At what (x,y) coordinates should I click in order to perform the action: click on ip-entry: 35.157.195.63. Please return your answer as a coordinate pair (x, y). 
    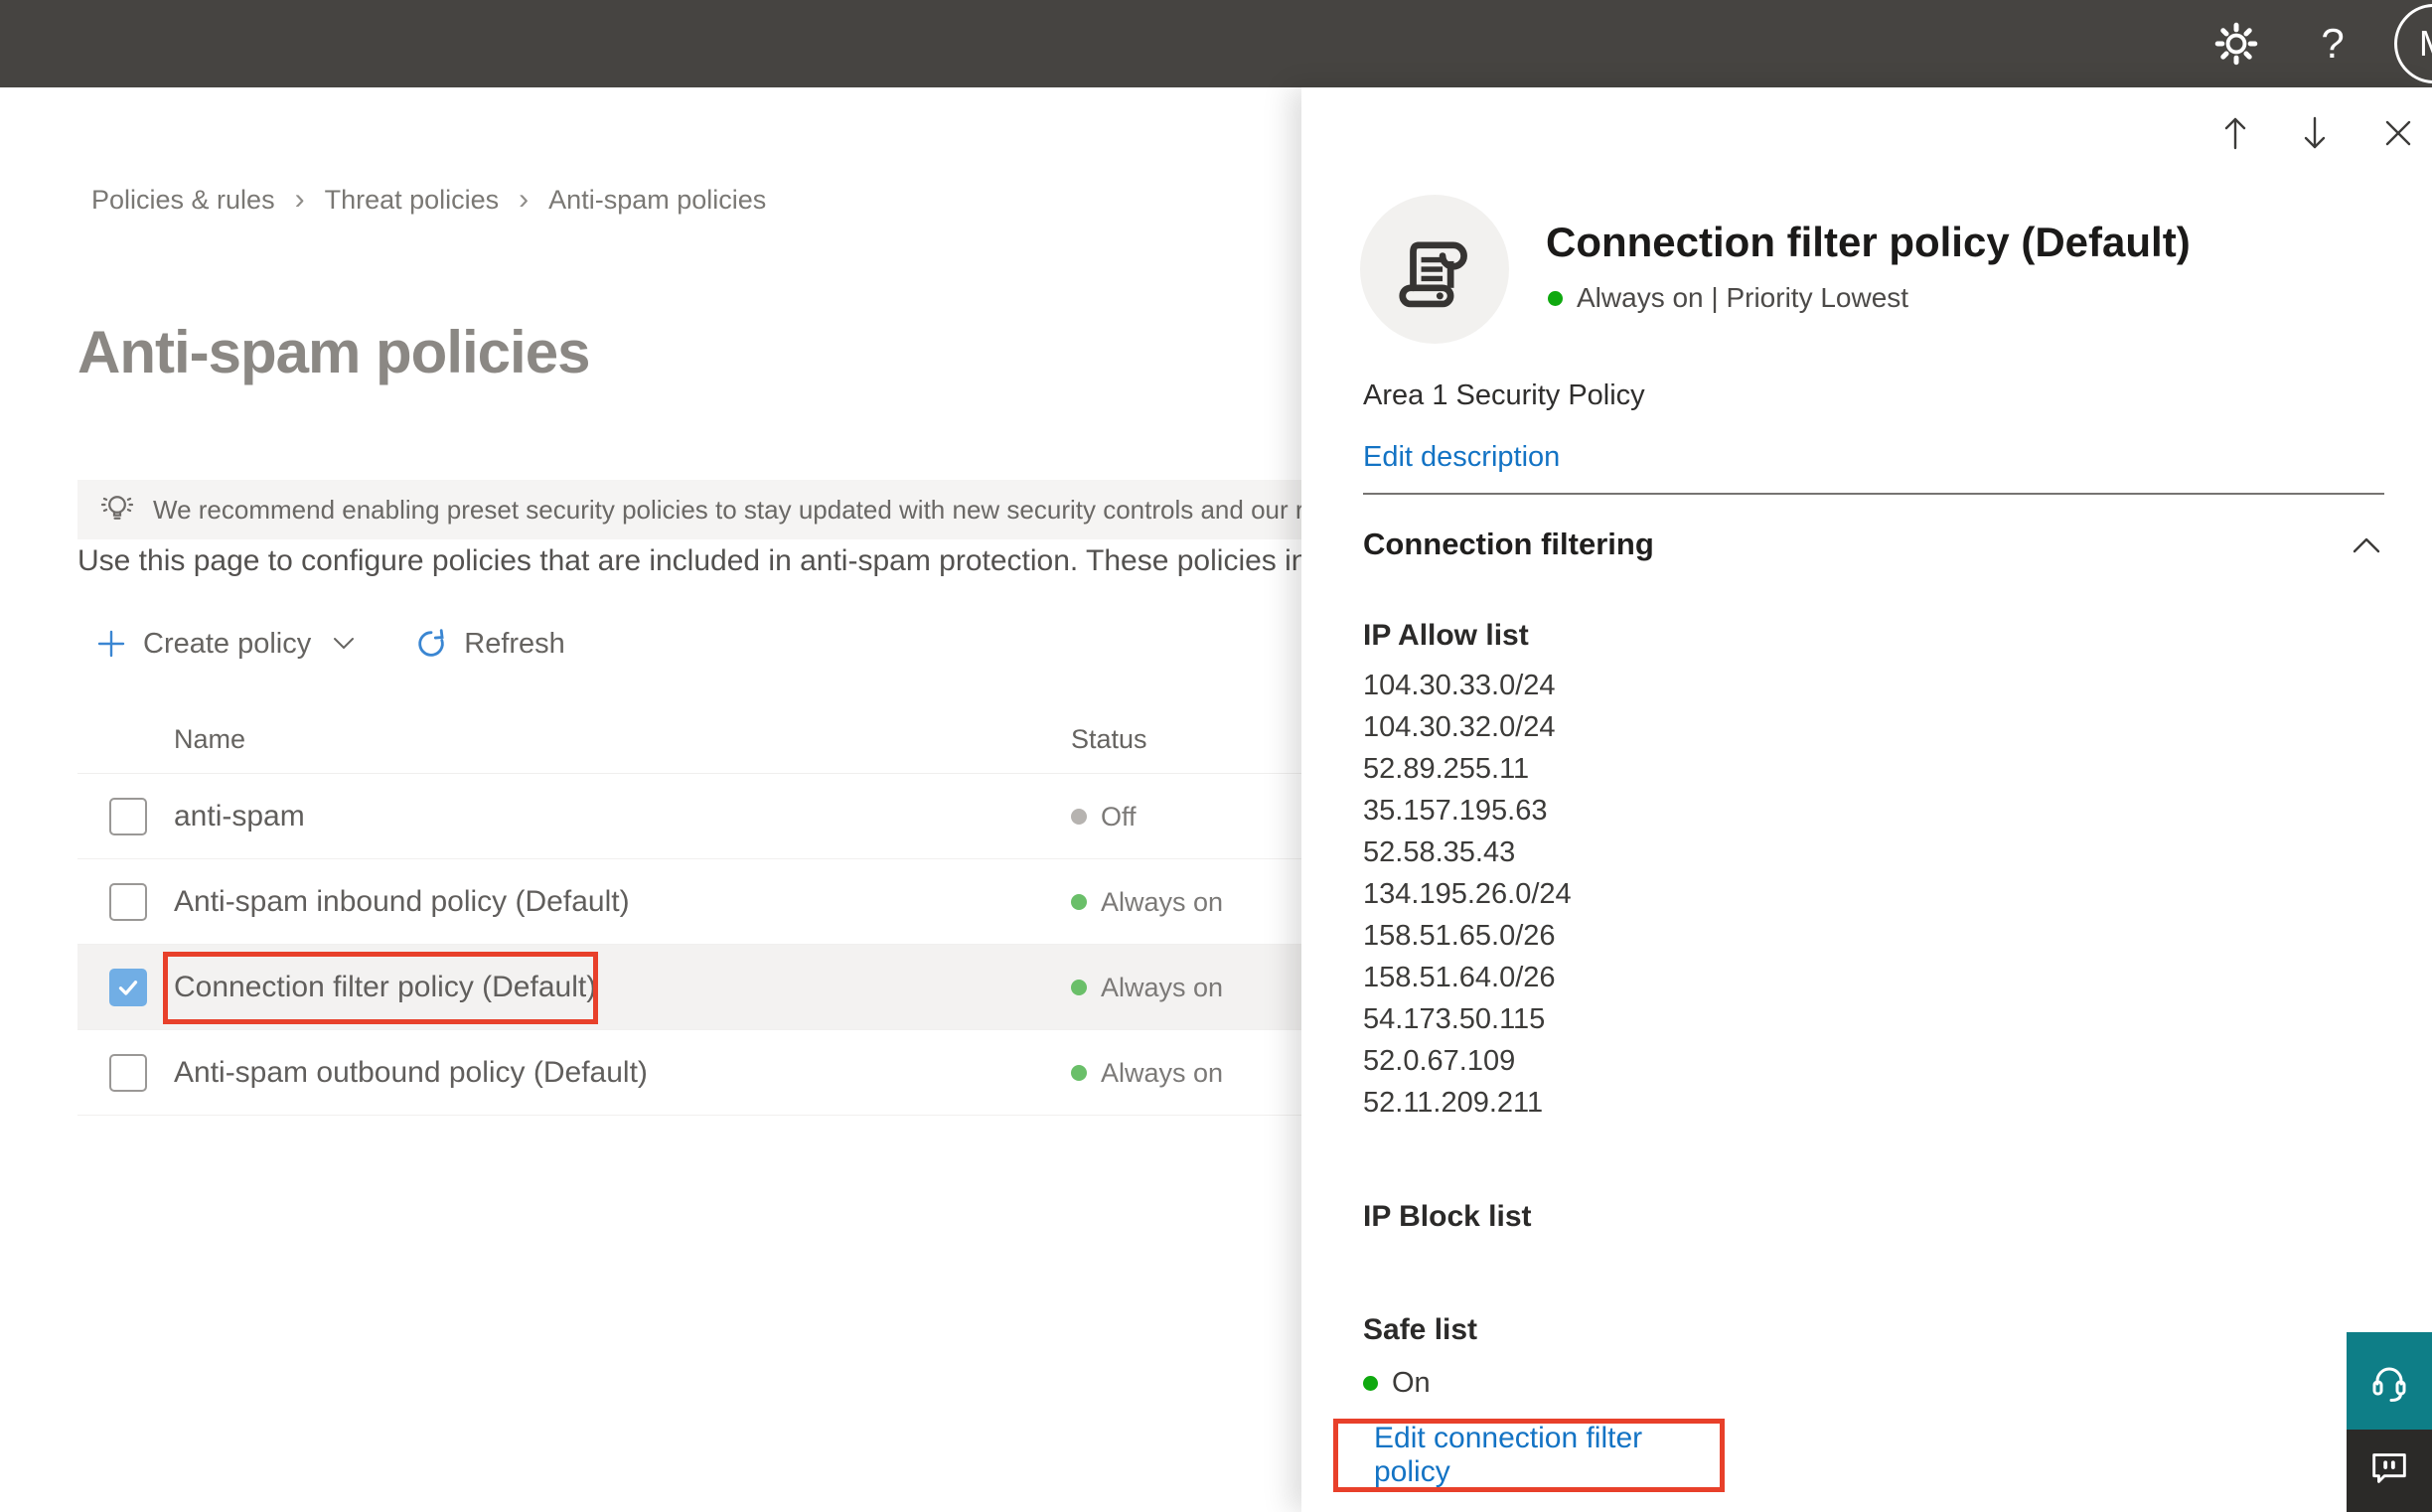
    Looking at the image, I should click on (1455, 811).